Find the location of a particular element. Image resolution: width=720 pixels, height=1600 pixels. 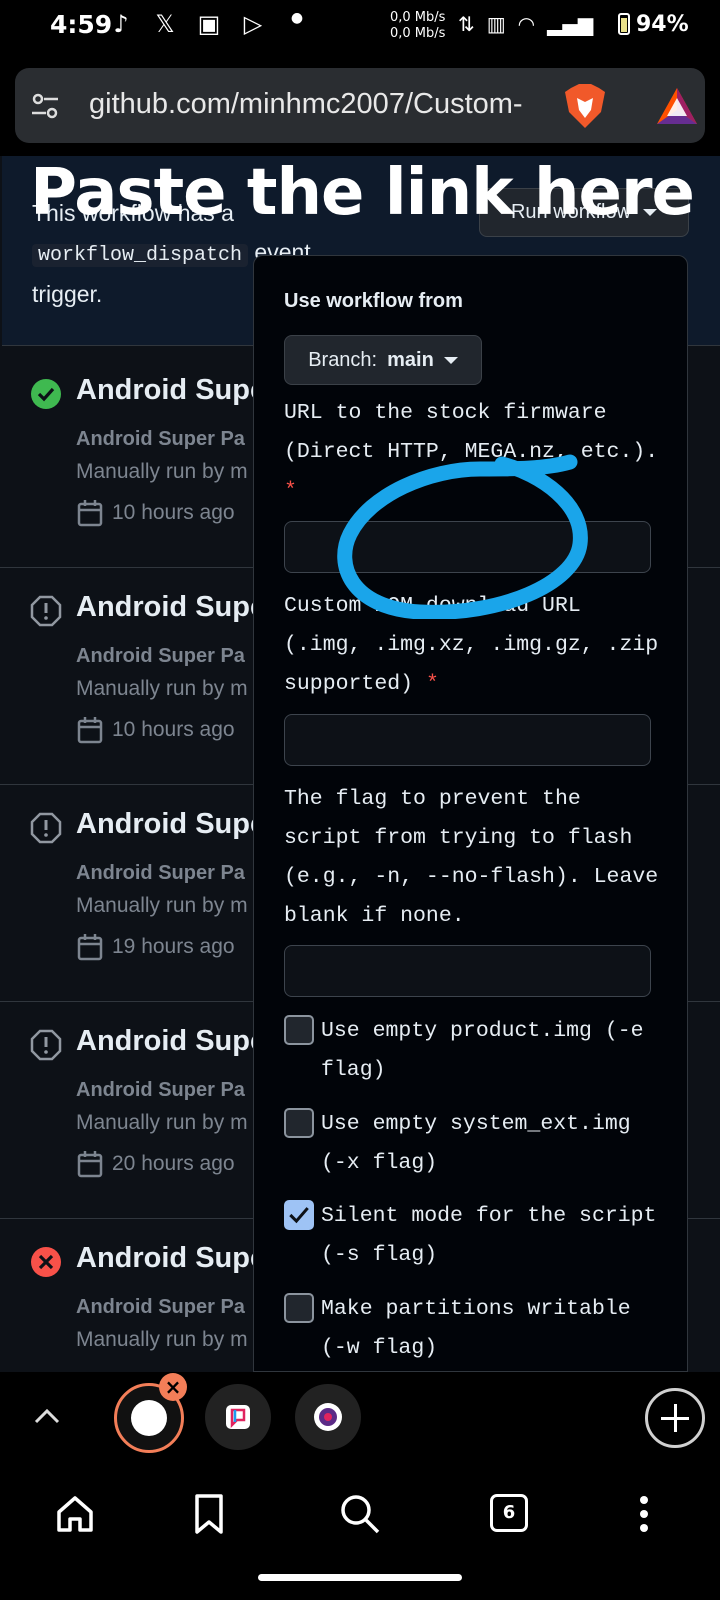

tab-strip: × is located at coordinates (360, 1418).